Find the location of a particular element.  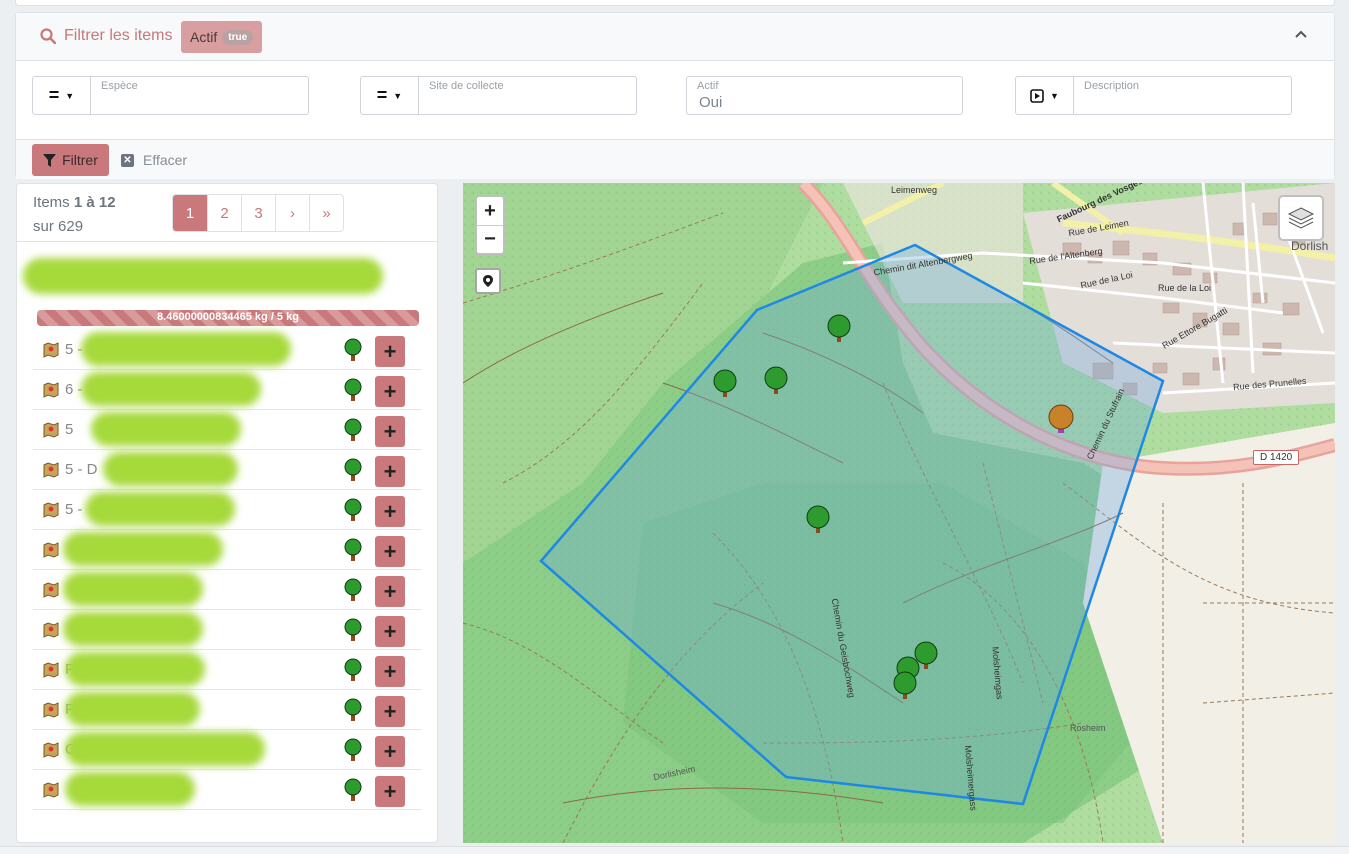

layers-icon is located at coordinates (1301, 218).